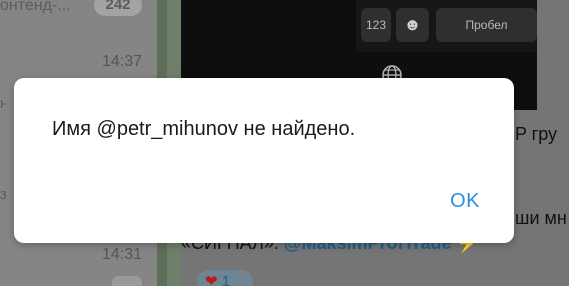 The image size is (569, 286). I want to click on chat-preview-edge: з, so click(3, 194).